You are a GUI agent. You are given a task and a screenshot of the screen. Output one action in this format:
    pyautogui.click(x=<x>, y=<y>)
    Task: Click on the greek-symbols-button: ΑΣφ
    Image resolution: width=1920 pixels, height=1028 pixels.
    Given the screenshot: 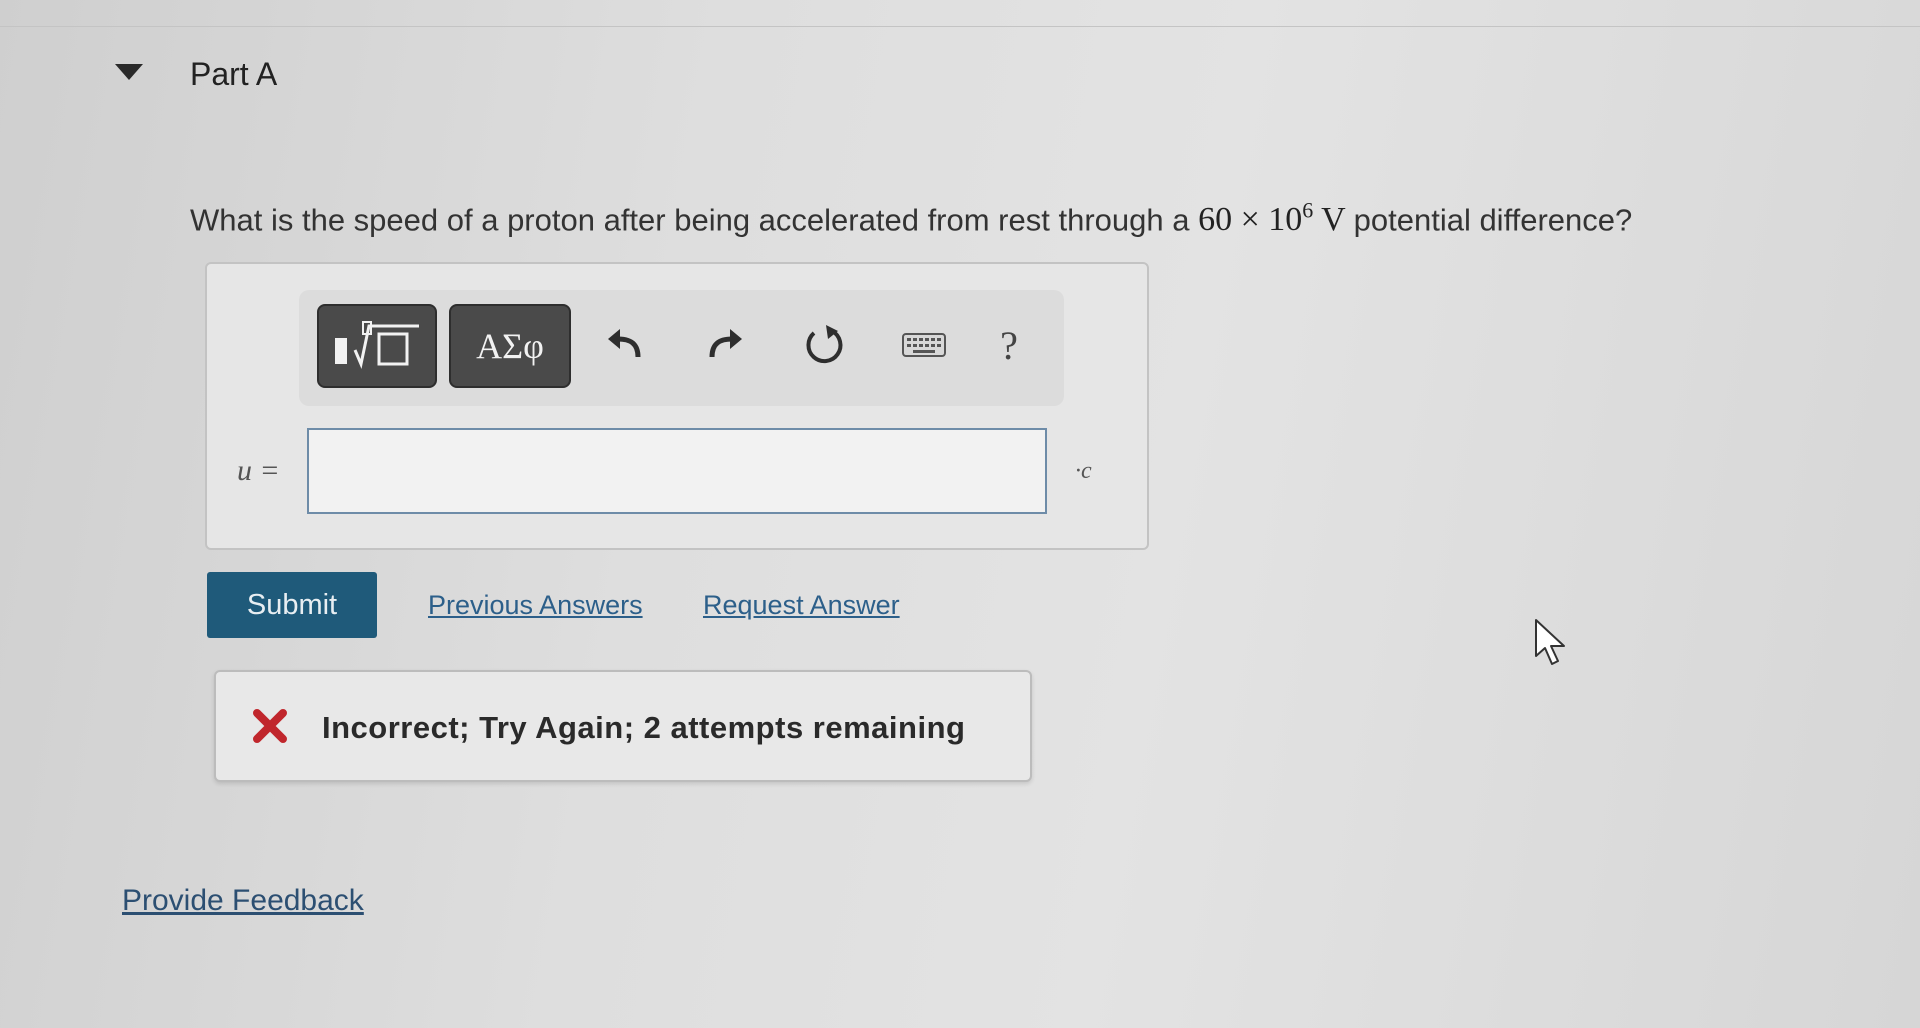 What is the action you would take?
    pyautogui.click(x=510, y=346)
    